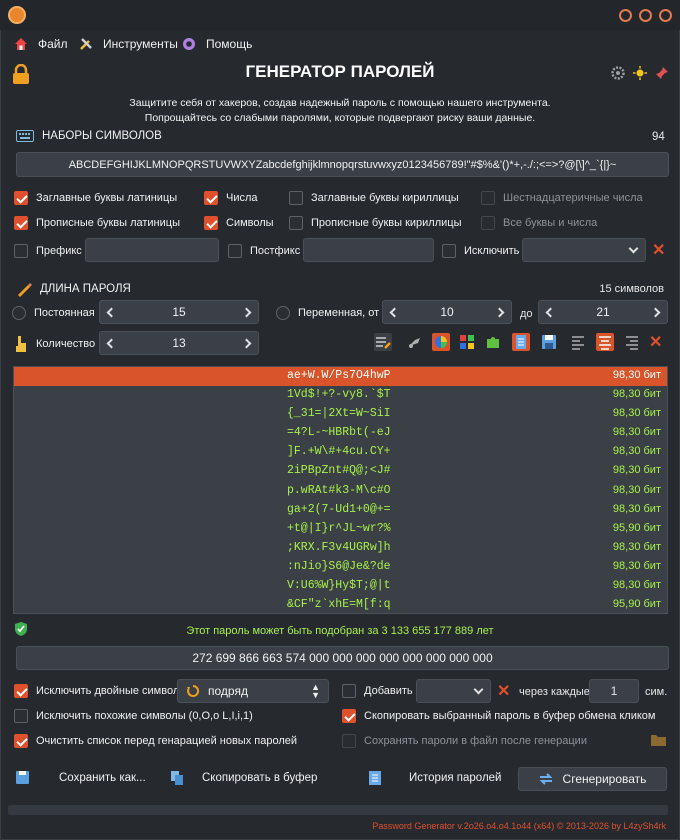 Image resolution: width=680 pixels, height=840 pixels. What do you see at coordinates (467, 342) in the screenshot?
I see `grid-colors-icon` at bounding box center [467, 342].